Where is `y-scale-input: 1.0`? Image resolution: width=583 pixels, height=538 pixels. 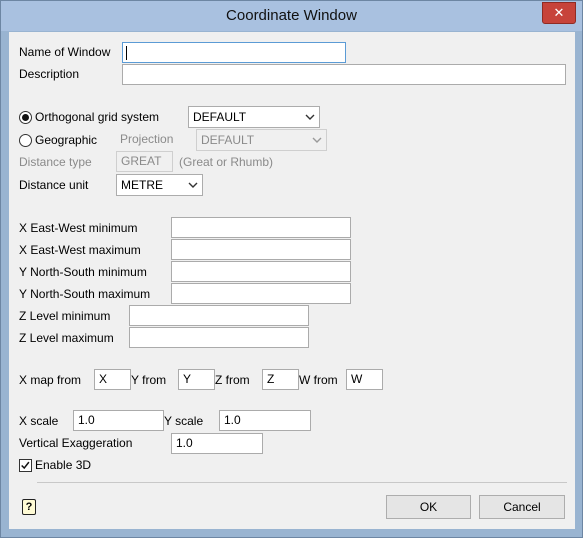
y-scale-input: 1.0 is located at coordinates (265, 420).